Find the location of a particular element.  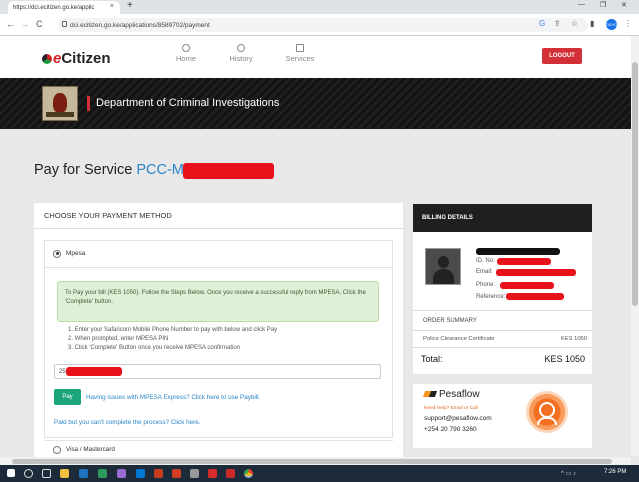

logout-button: LOGOUT is located at coordinates (562, 56).